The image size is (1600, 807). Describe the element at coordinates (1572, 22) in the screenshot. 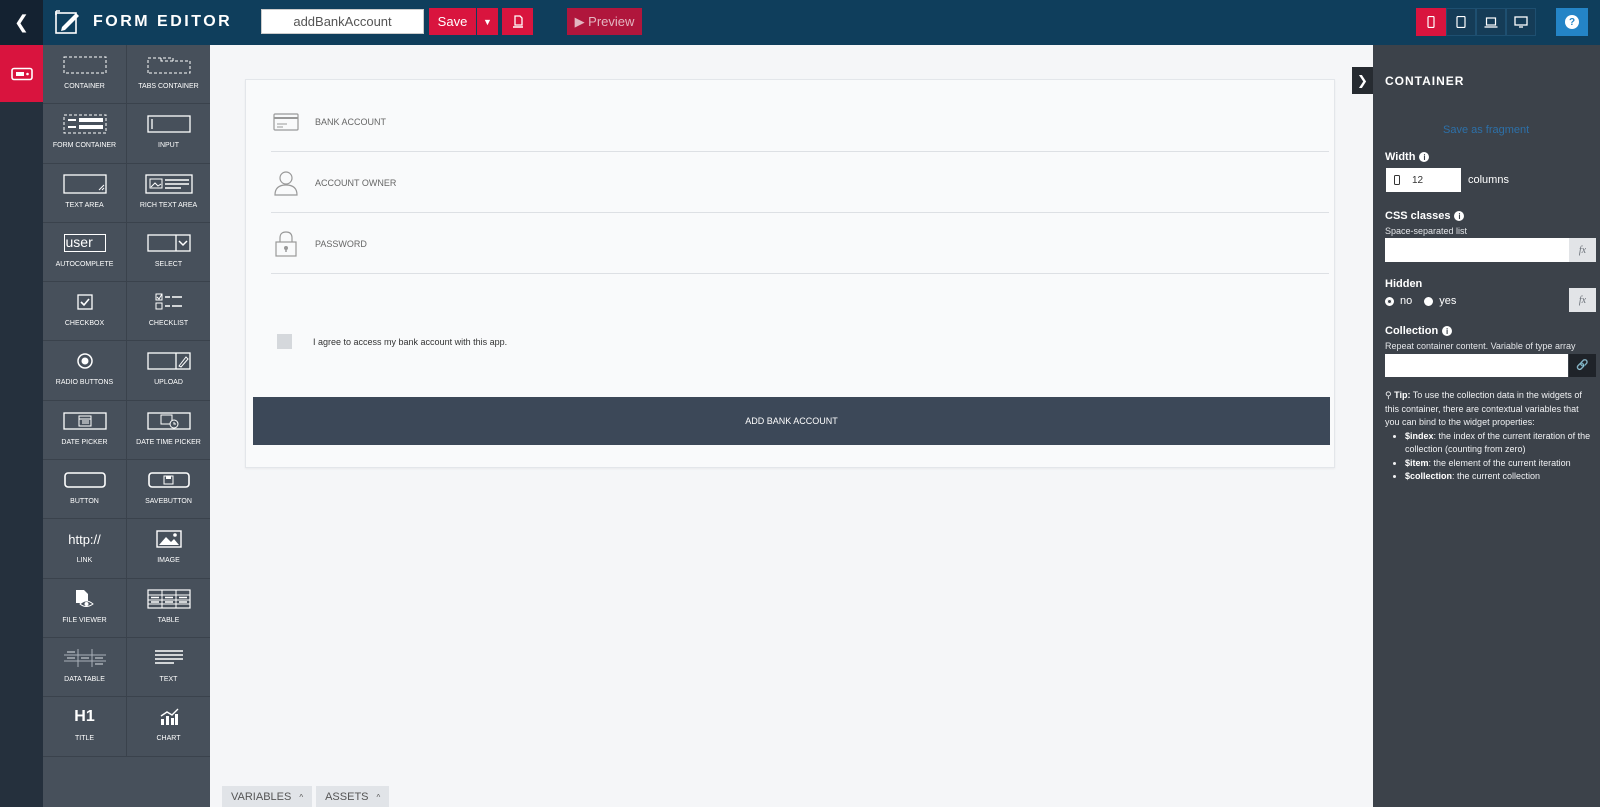

I see `help-button: ?` at that location.